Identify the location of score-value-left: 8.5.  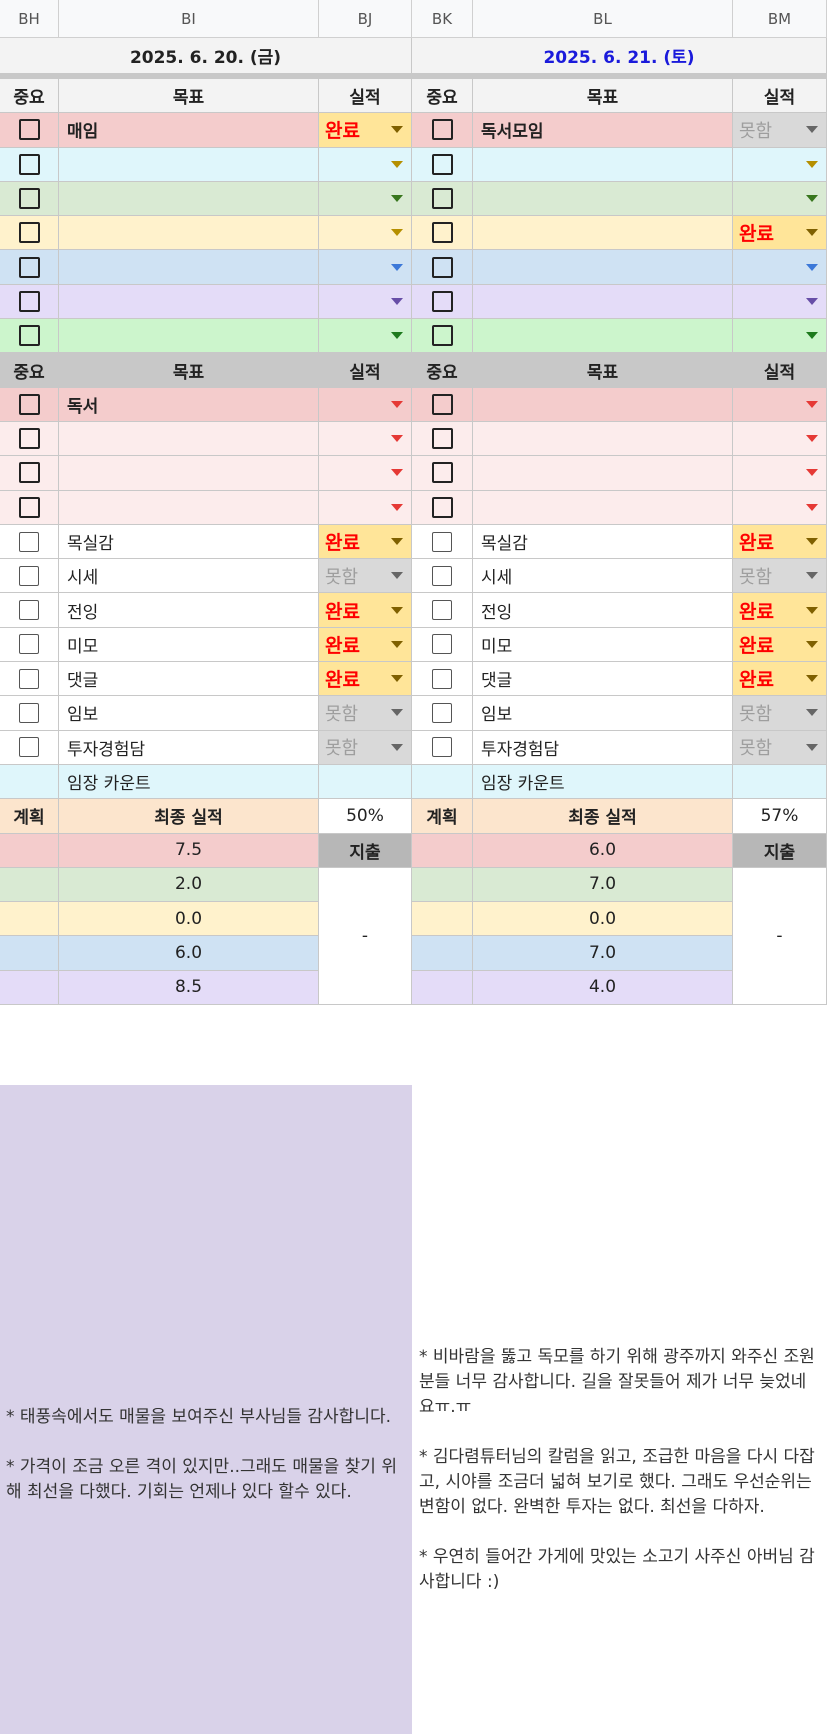
(189, 988).